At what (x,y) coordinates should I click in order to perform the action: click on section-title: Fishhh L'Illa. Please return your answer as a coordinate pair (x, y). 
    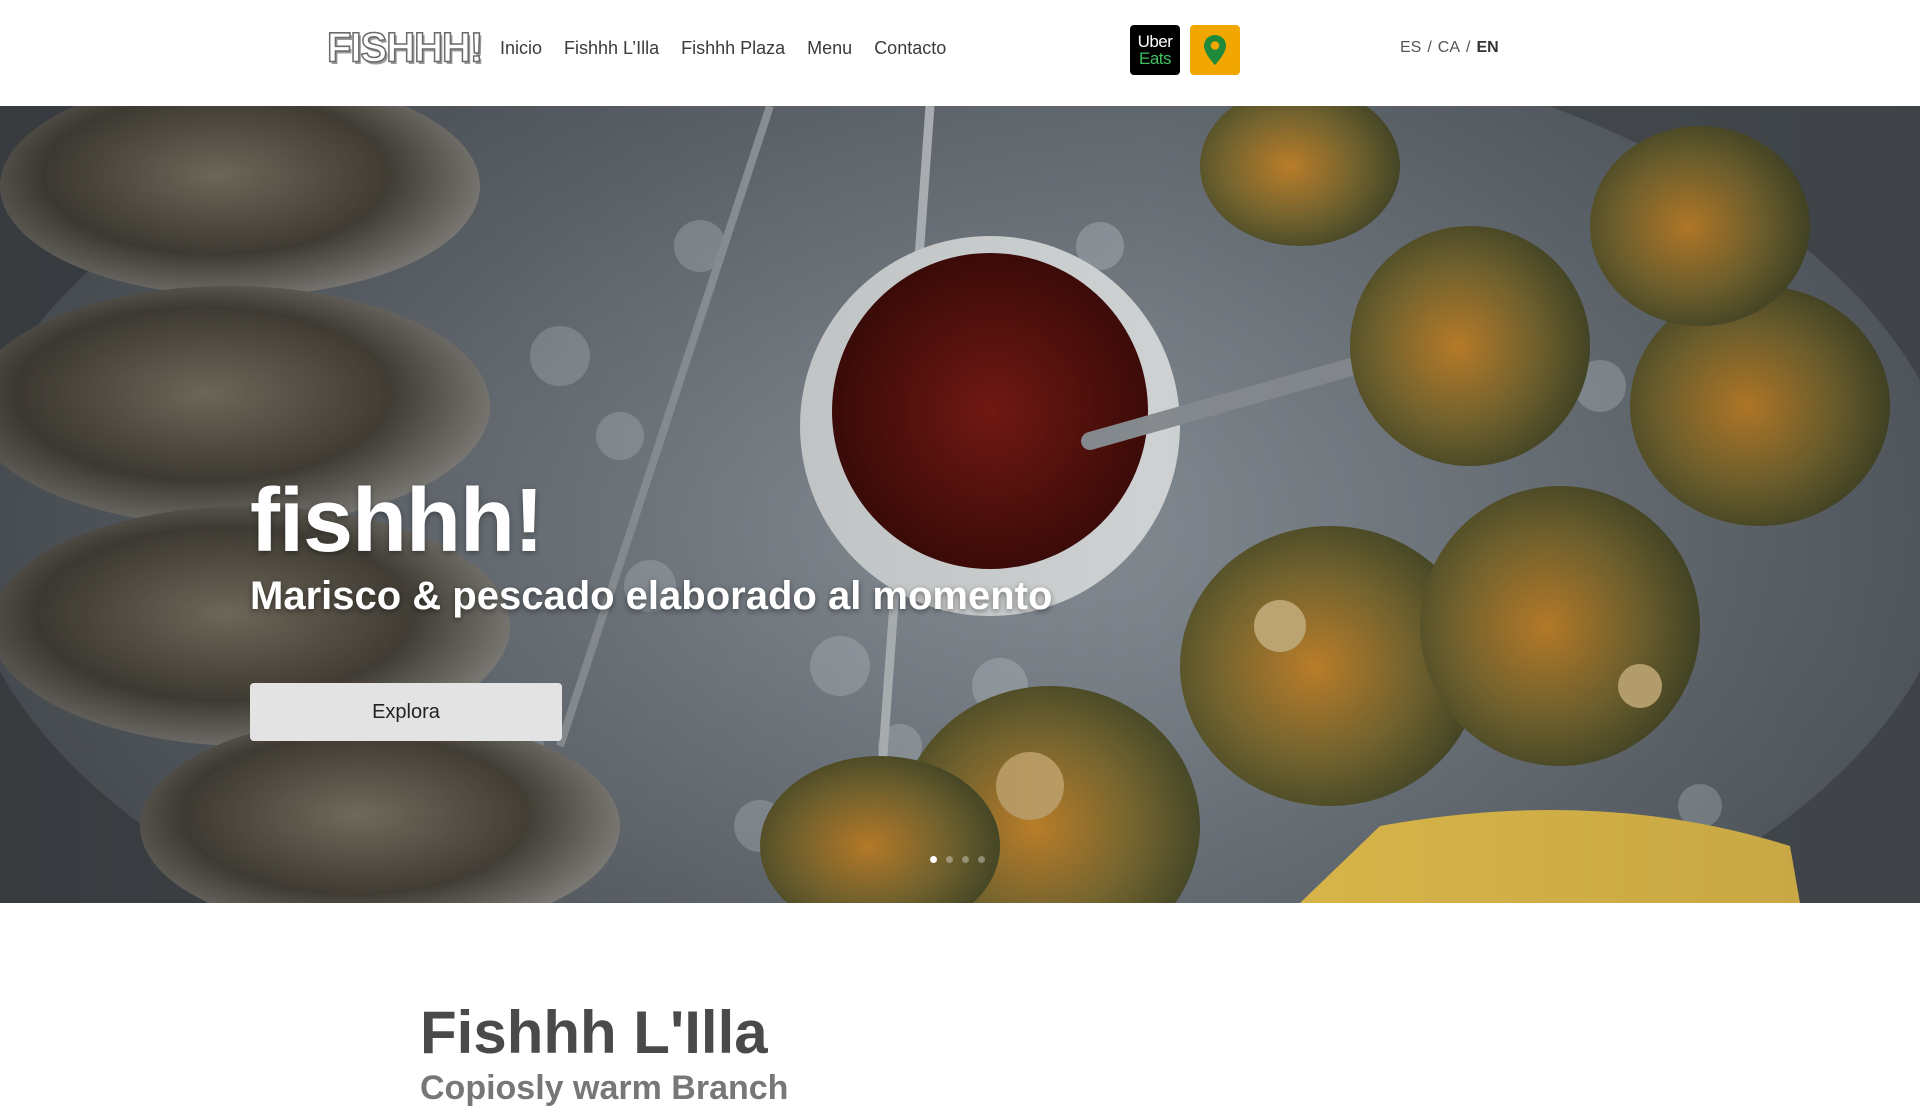
    Looking at the image, I should click on (594, 1032).